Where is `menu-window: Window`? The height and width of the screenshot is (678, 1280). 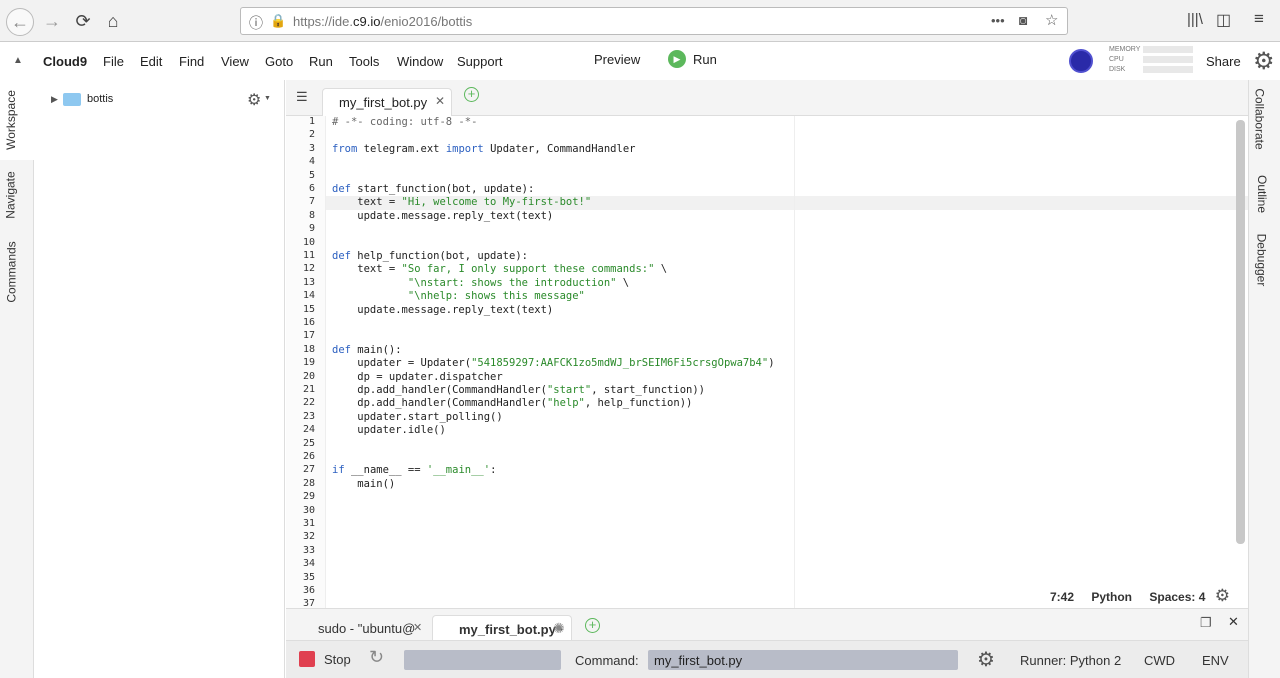
menu-window: Window is located at coordinates (420, 61).